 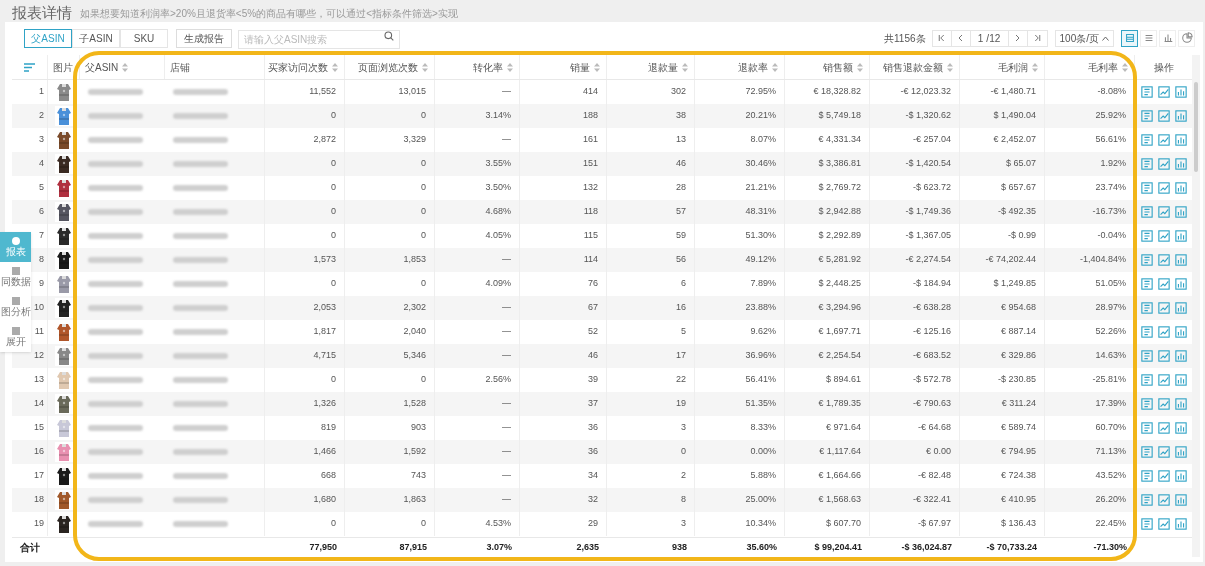 I want to click on column-header: 退款率, so click(x=758, y=67).